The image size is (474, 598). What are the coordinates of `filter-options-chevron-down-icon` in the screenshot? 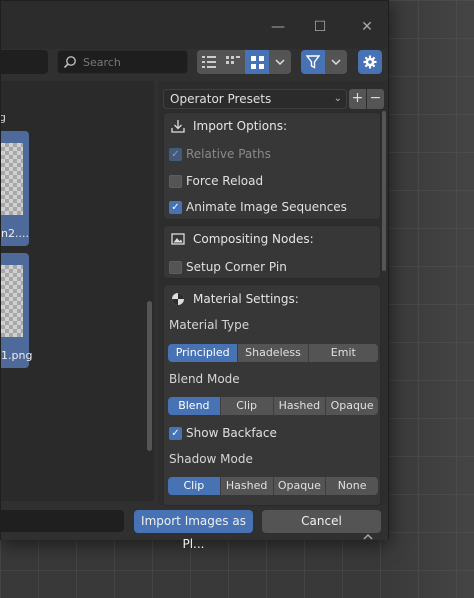 It's located at (336, 62).